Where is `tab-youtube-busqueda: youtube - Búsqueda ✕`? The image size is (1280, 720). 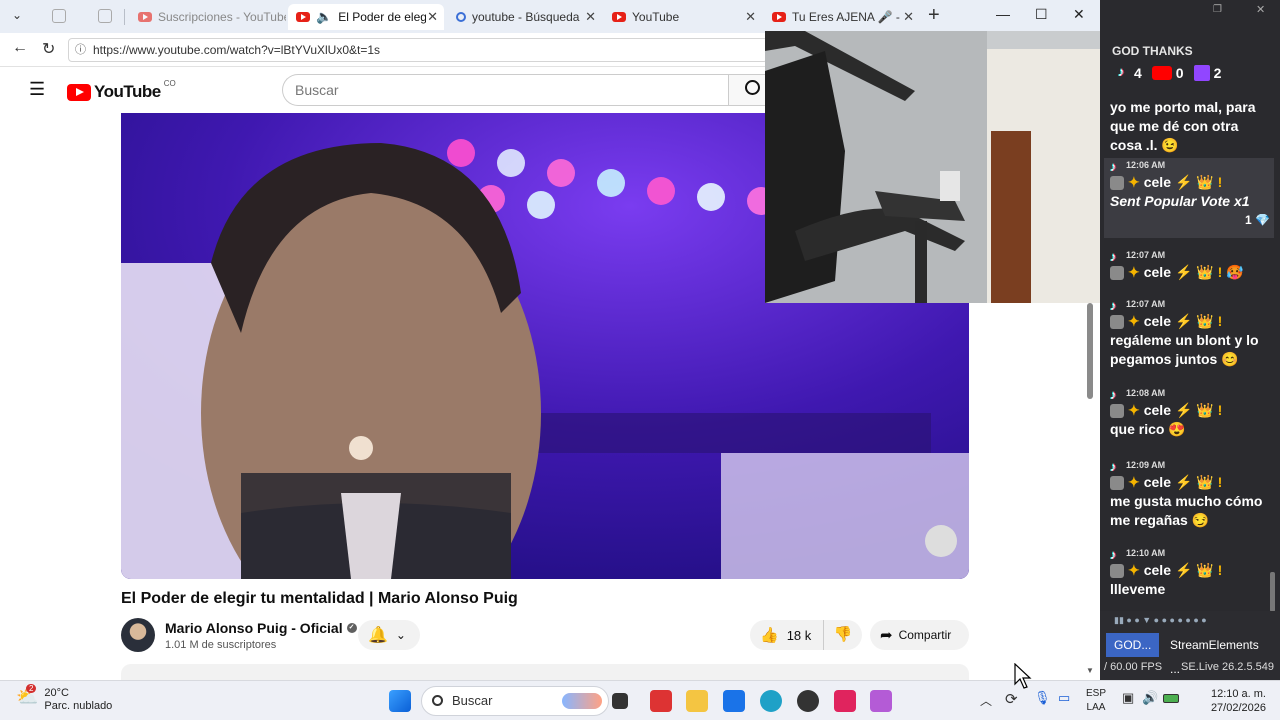 tab-youtube-busqueda: youtube - Búsqueda ✕ is located at coordinates (525, 17).